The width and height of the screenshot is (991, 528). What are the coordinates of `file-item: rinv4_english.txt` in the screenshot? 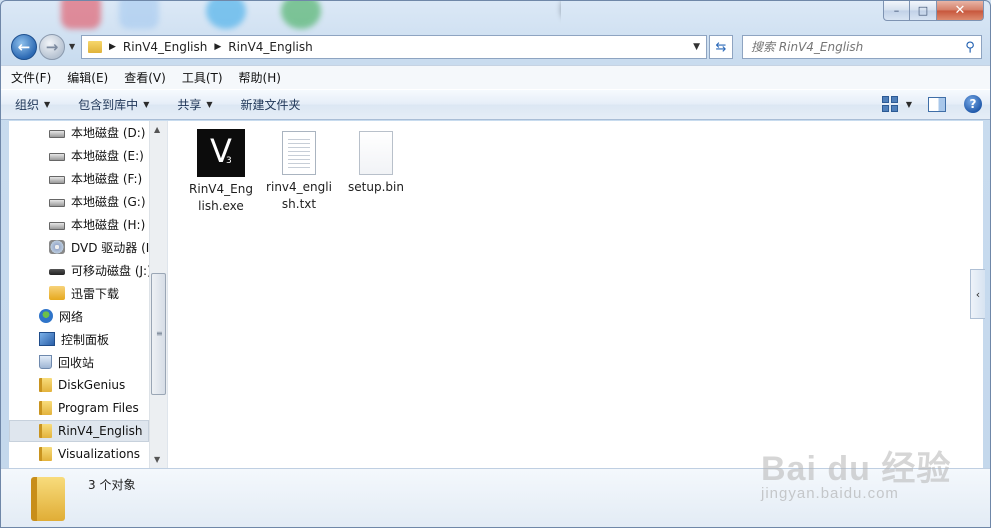 It's located at (299, 171).